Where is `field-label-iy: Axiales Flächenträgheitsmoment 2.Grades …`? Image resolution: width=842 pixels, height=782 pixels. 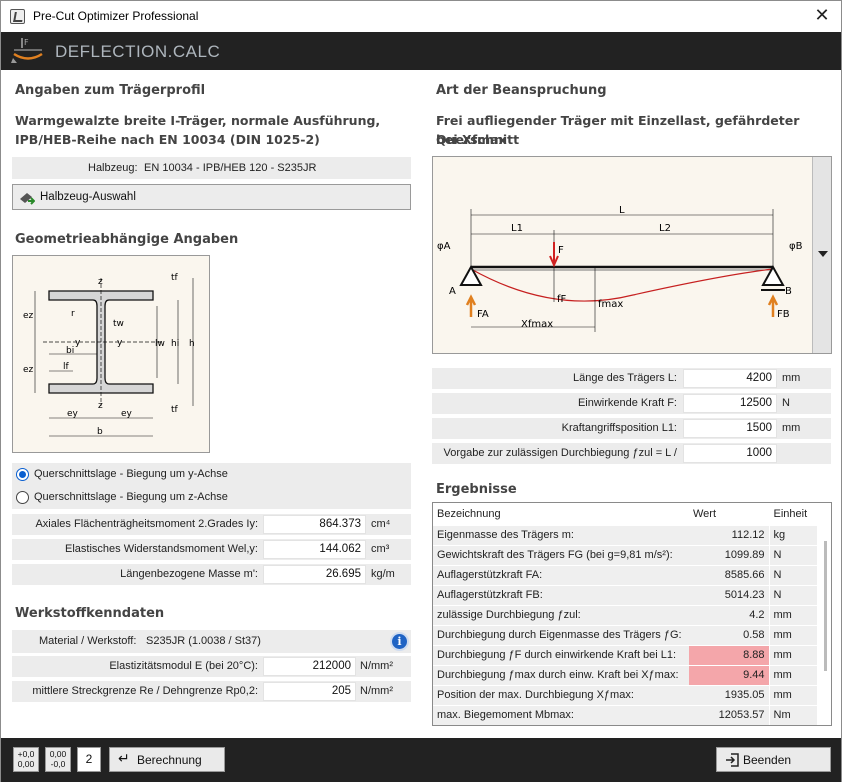
field-label-iy: Axiales Flächenträgheitsmoment 2.Grades … is located at coordinates (146, 524).